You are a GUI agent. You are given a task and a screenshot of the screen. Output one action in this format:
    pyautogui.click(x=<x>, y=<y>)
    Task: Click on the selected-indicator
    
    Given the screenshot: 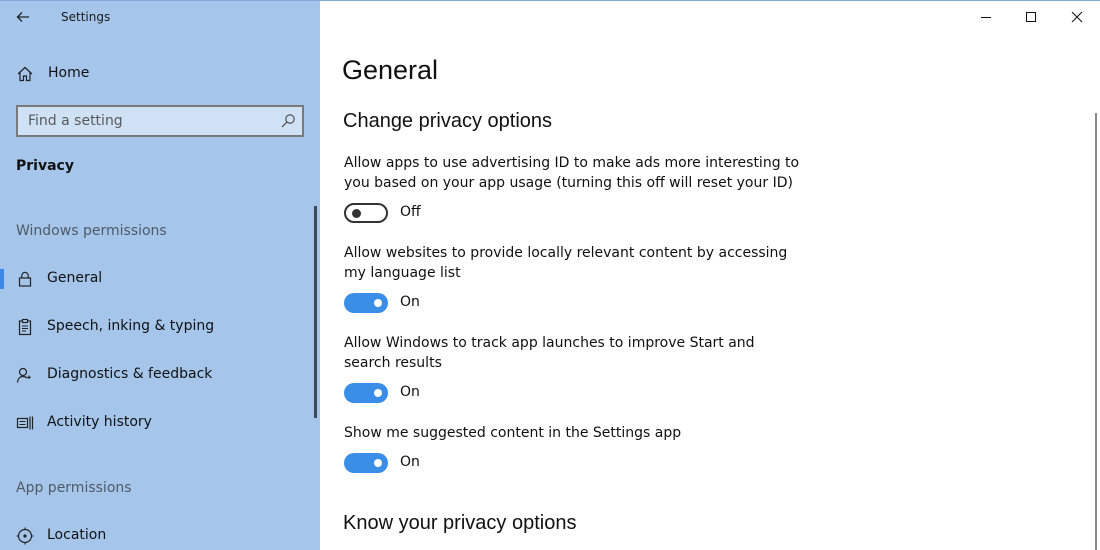 What is the action you would take?
    pyautogui.click(x=2, y=279)
    